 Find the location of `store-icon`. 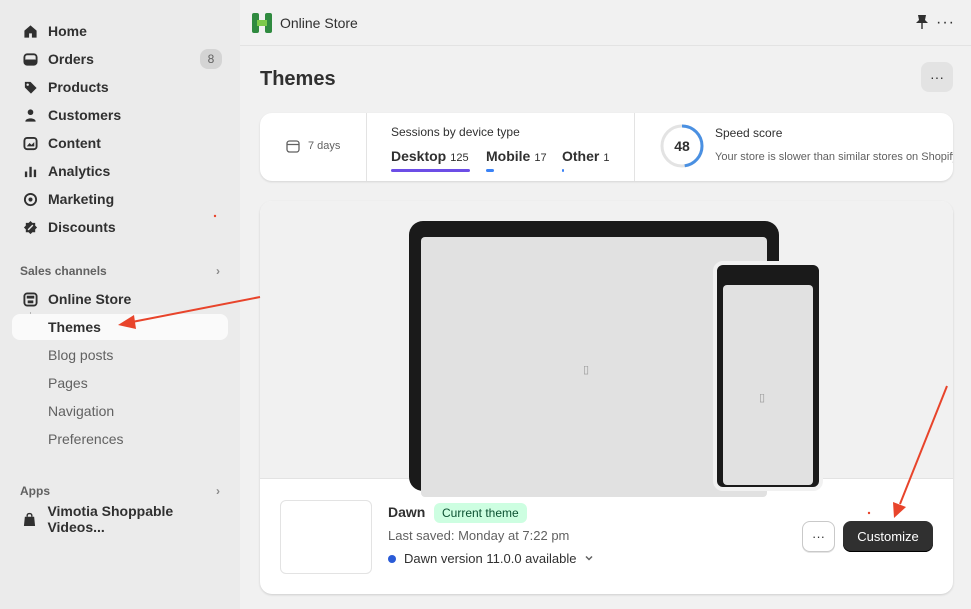

store-icon is located at coordinates (30, 299).